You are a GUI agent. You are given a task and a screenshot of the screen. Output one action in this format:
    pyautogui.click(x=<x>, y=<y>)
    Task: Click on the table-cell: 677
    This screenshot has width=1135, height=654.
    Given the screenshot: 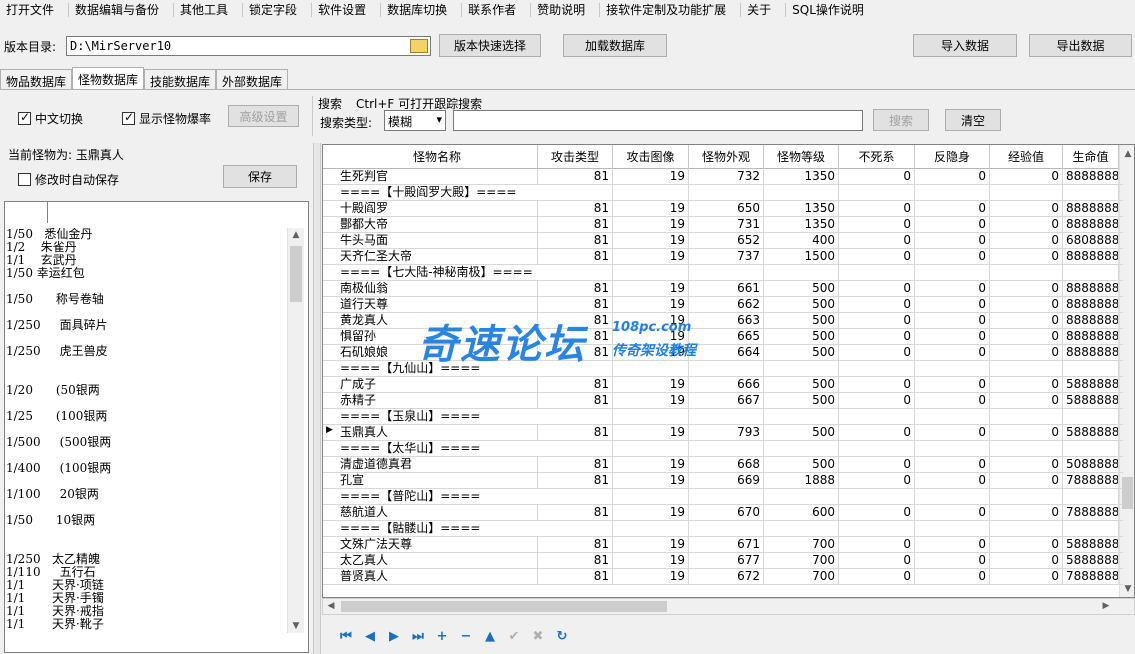 What is the action you would take?
    pyautogui.click(x=726, y=561)
    